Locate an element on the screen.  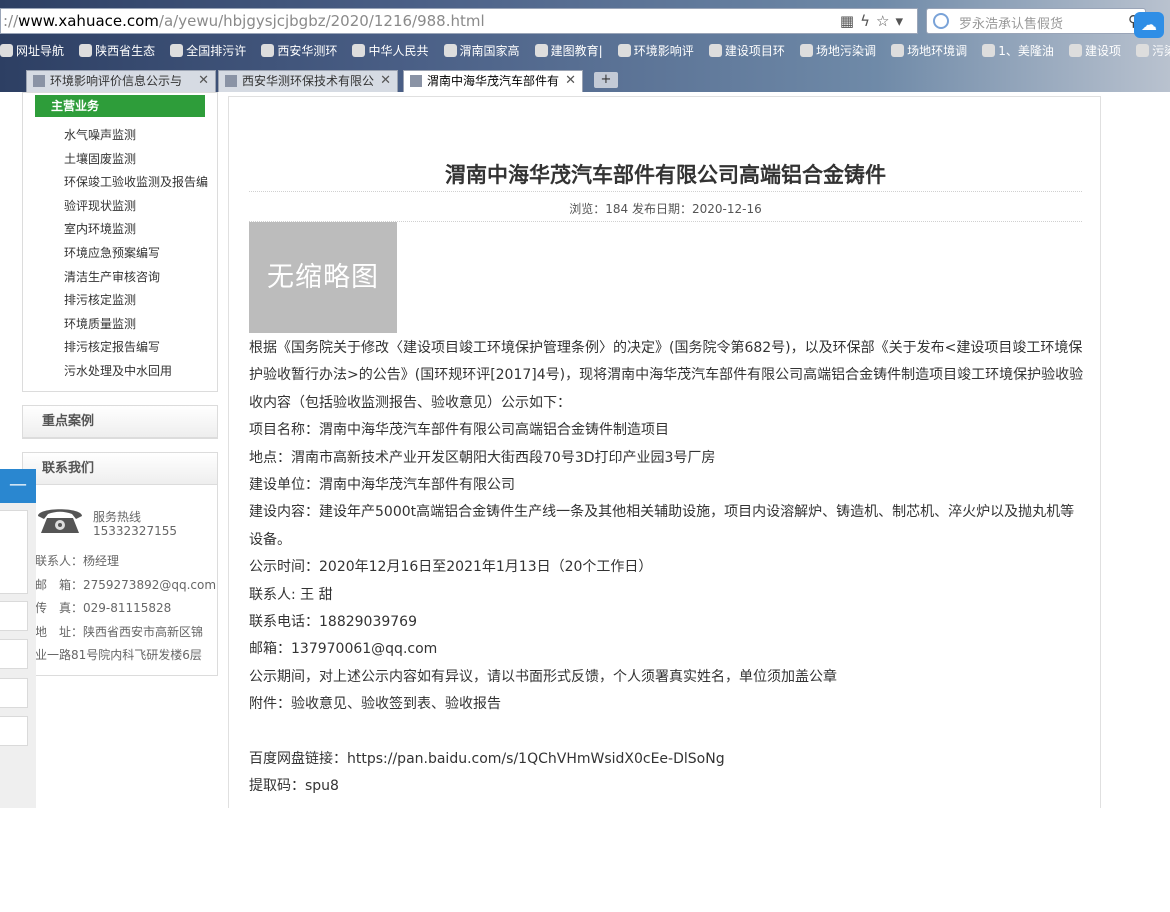
paragraph-email: 邮箱：137970061@qq.com is located at coordinates (343, 649).